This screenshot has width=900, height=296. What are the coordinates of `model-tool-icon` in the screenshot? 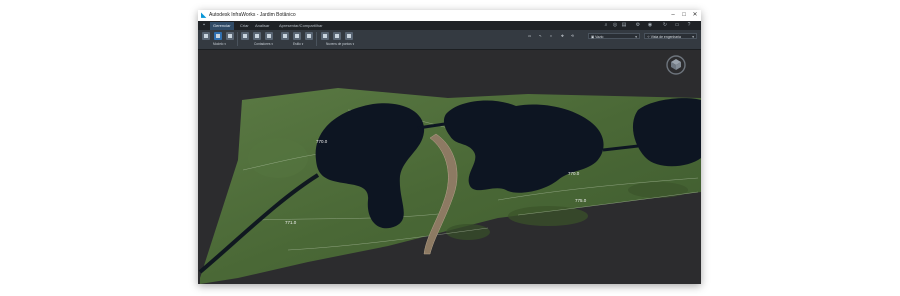 It's located at (206, 36).